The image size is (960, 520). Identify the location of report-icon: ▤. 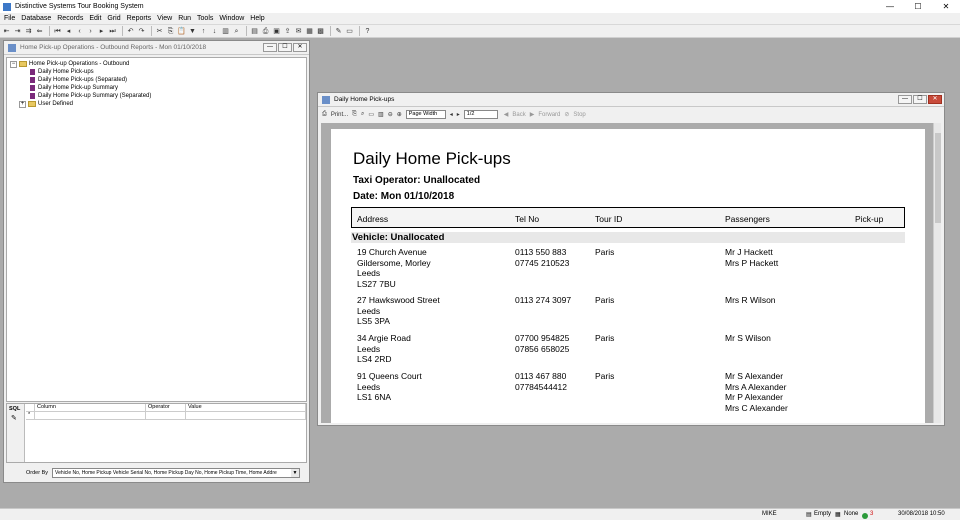
(254, 31).